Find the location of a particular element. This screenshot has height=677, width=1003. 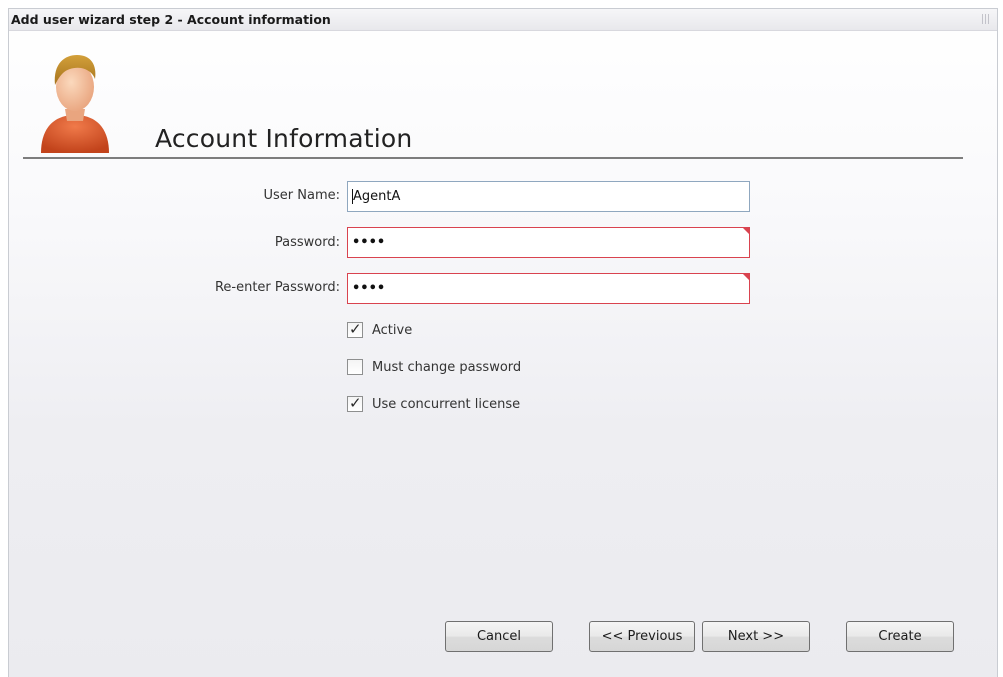

concurrent-license-row: ✓ Use concurrent license is located at coordinates (433, 404).